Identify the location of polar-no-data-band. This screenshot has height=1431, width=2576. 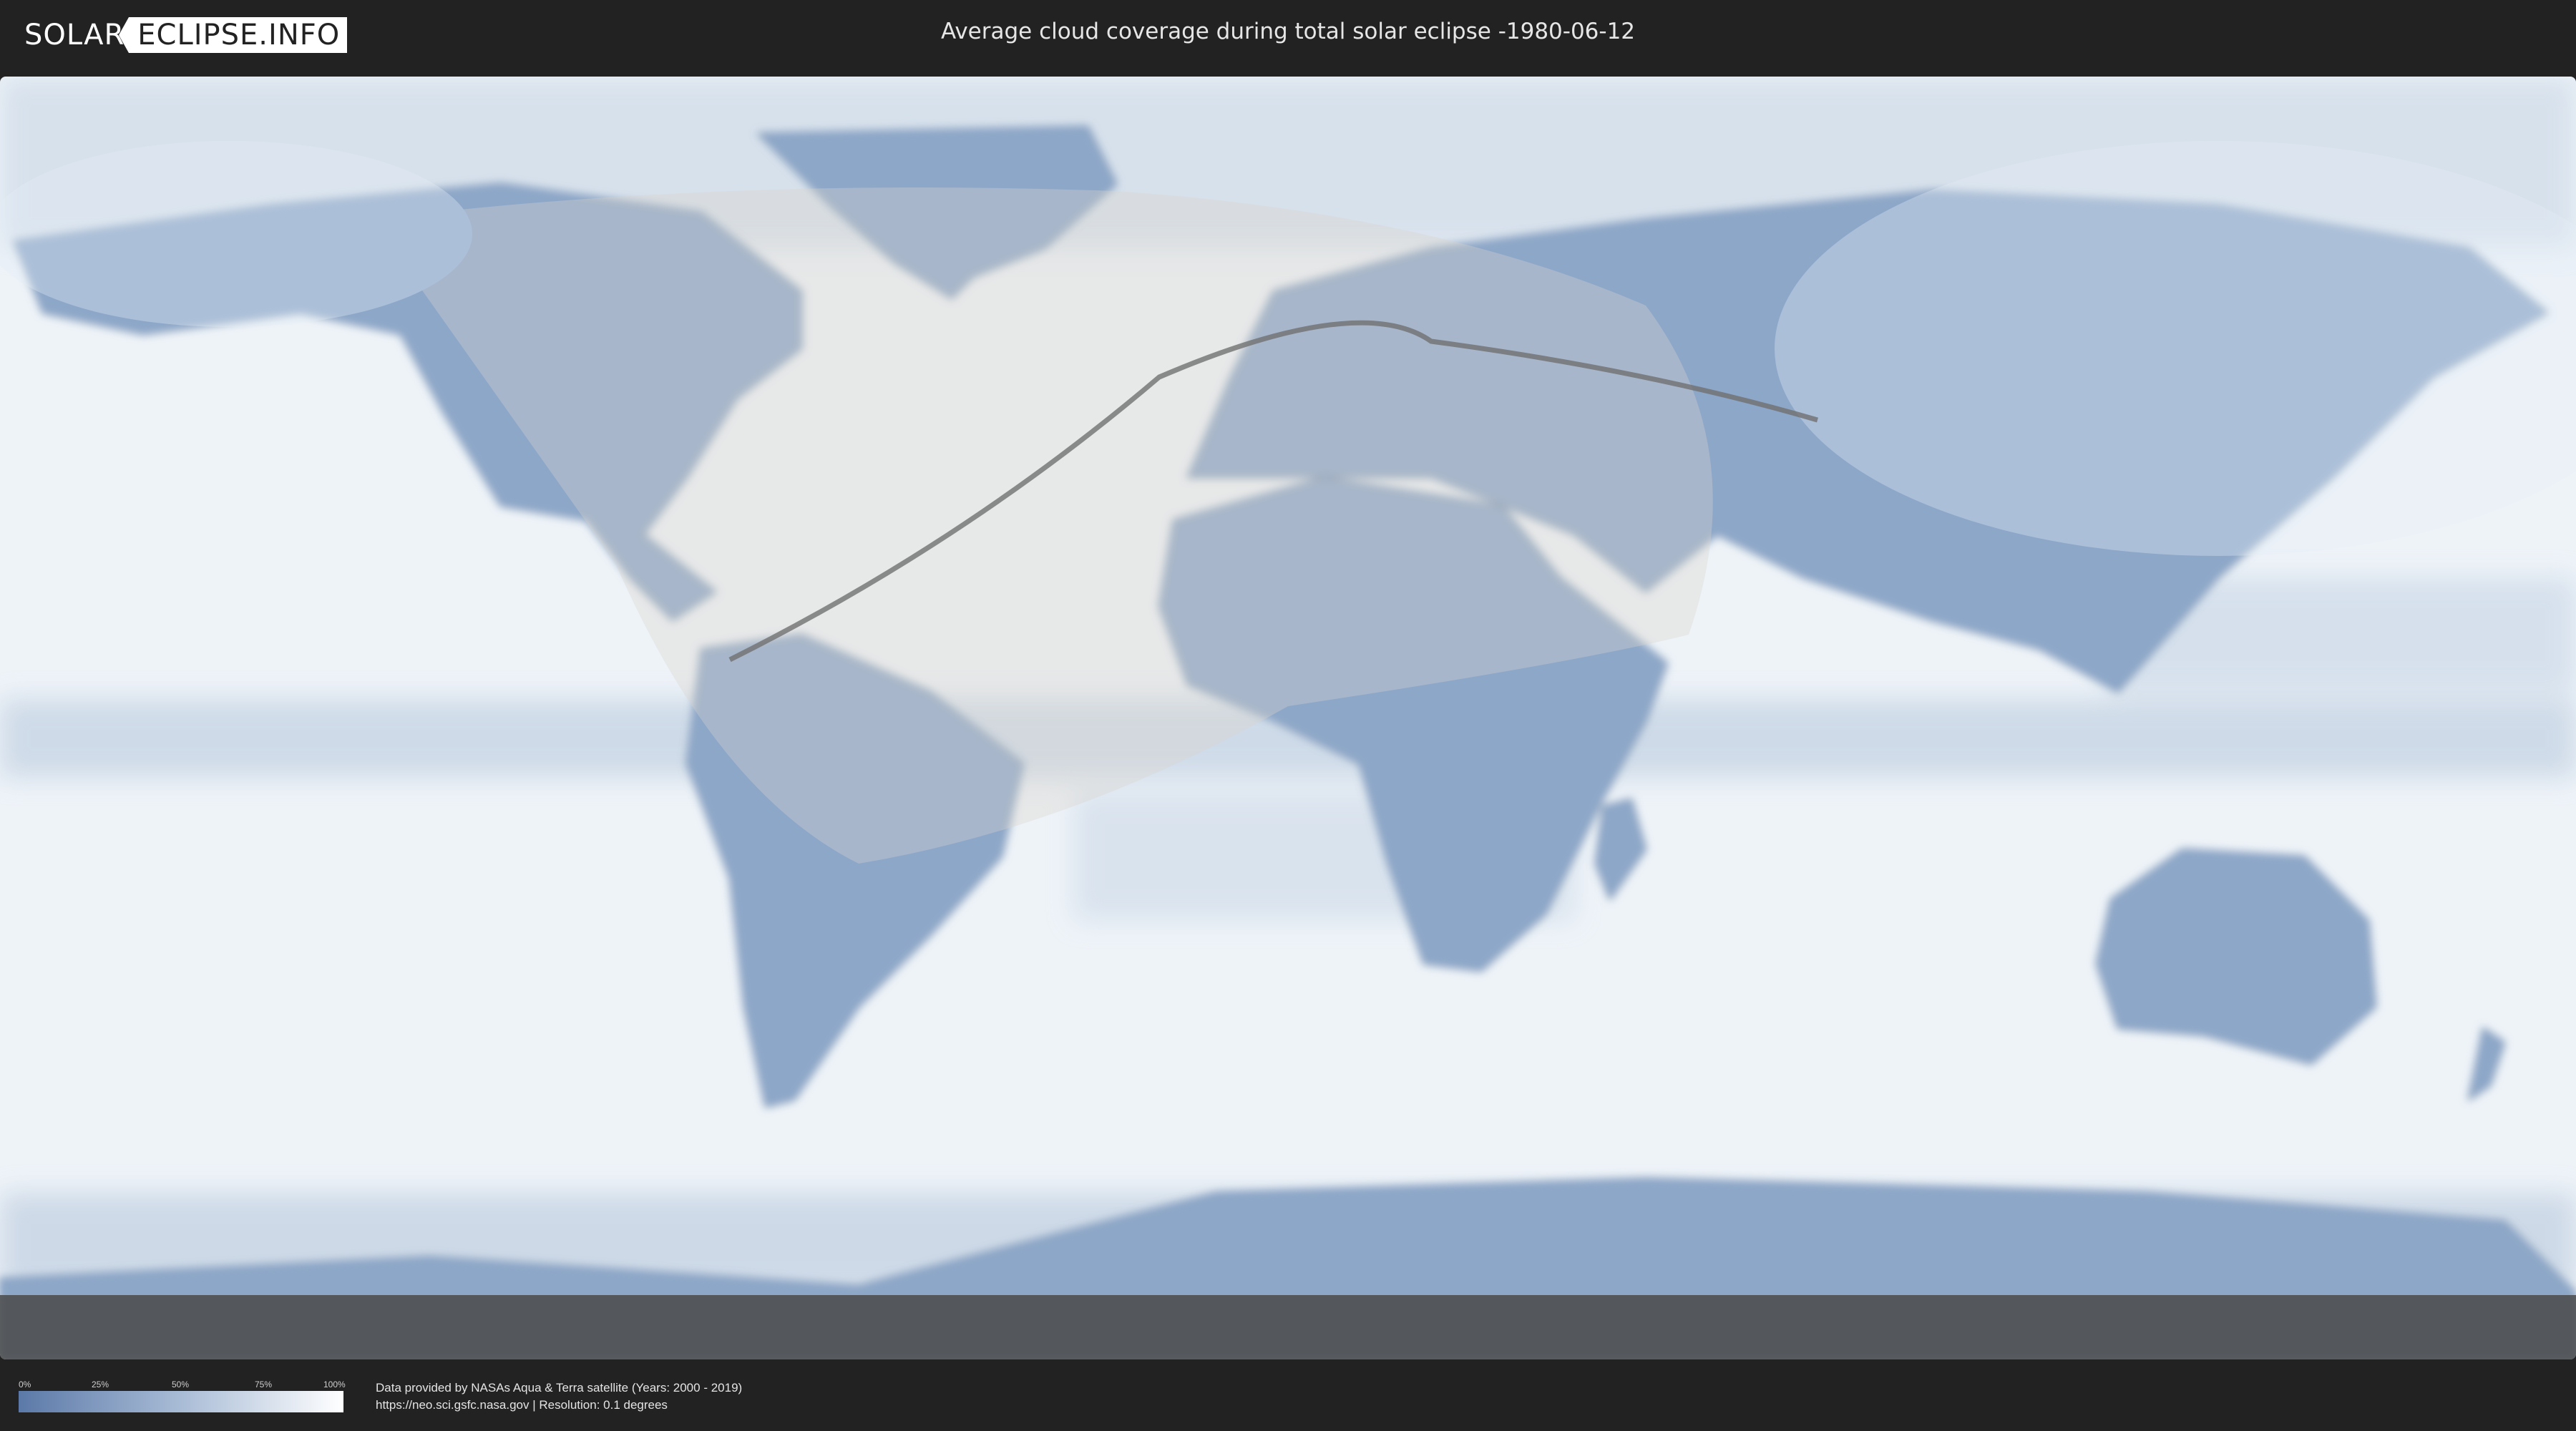
(1288, 1327).